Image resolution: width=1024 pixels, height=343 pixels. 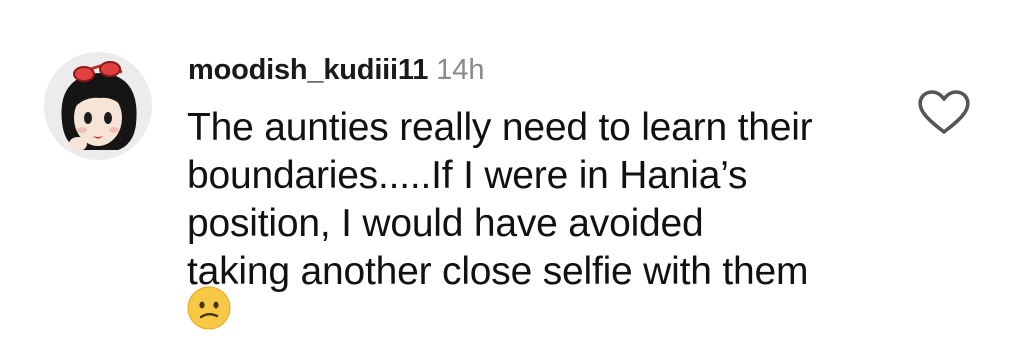 I want to click on comment-text-line: taking another close selfie with them, so click(x=498, y=271).